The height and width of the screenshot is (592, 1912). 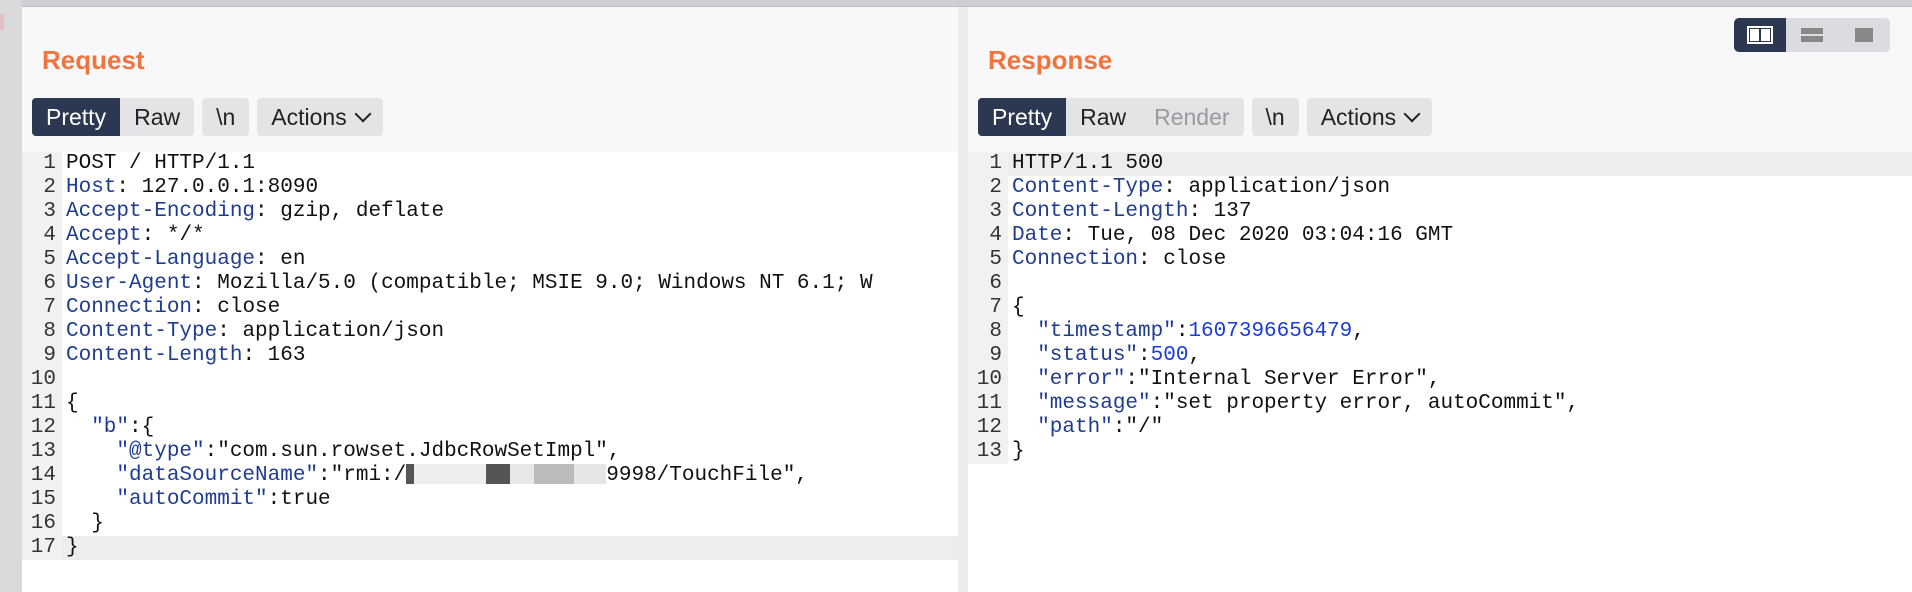 I want to click on code-line: 8 "timestamp":1607396656479,, so click(x=1440, y=332).